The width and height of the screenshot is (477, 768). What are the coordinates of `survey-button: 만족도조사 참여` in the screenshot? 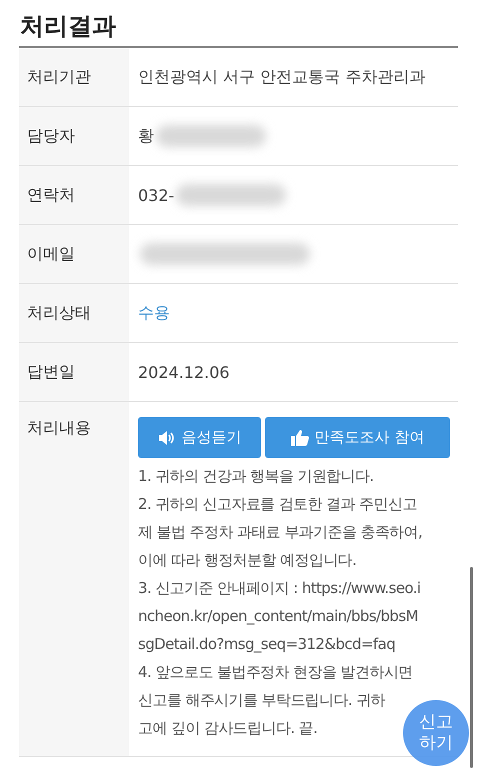 It's located at (357, 437).